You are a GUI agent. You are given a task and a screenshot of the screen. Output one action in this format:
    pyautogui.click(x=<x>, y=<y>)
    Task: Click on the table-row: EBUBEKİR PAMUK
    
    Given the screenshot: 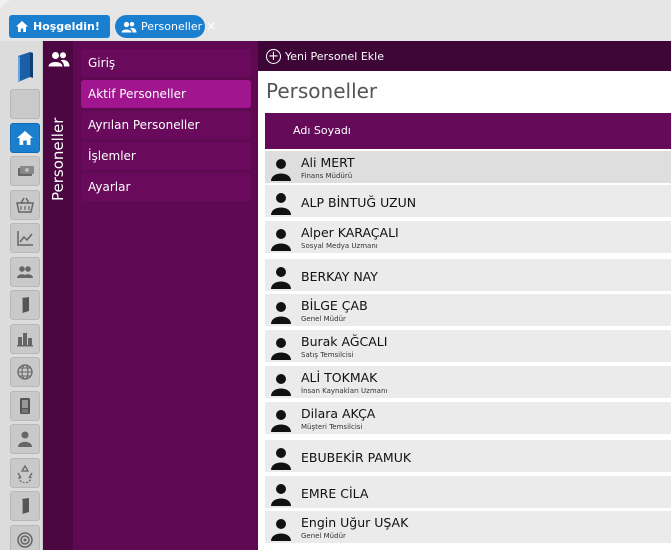 What is the action you would take?
    pyautogui.click(x=468, y=456)
    